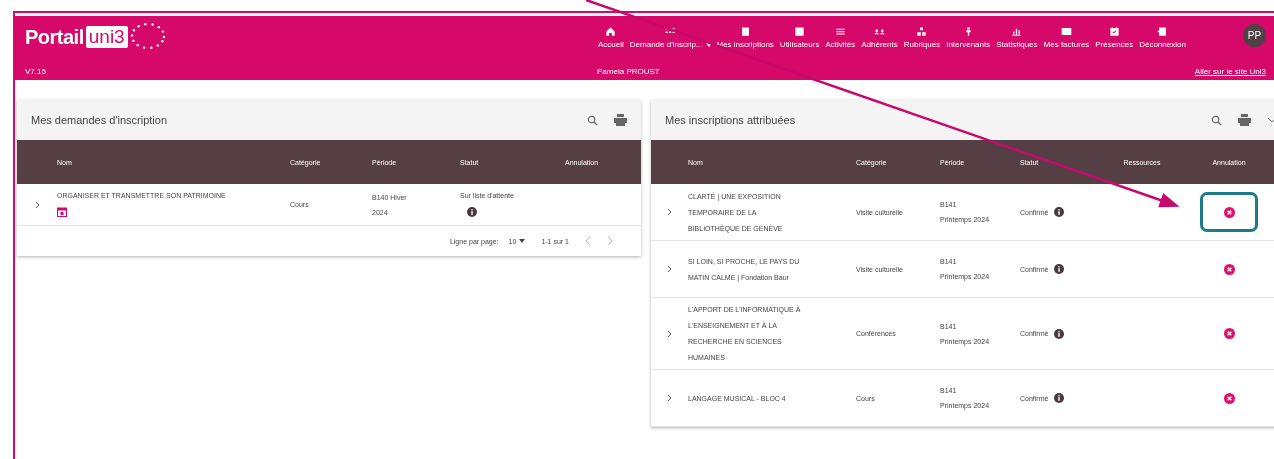 Image resolution: width=1274 pixels, height=459 pixels. Describe the element at coordinates (611, 44) in the screenshot. I see `nav-item: Accueil` at that location.